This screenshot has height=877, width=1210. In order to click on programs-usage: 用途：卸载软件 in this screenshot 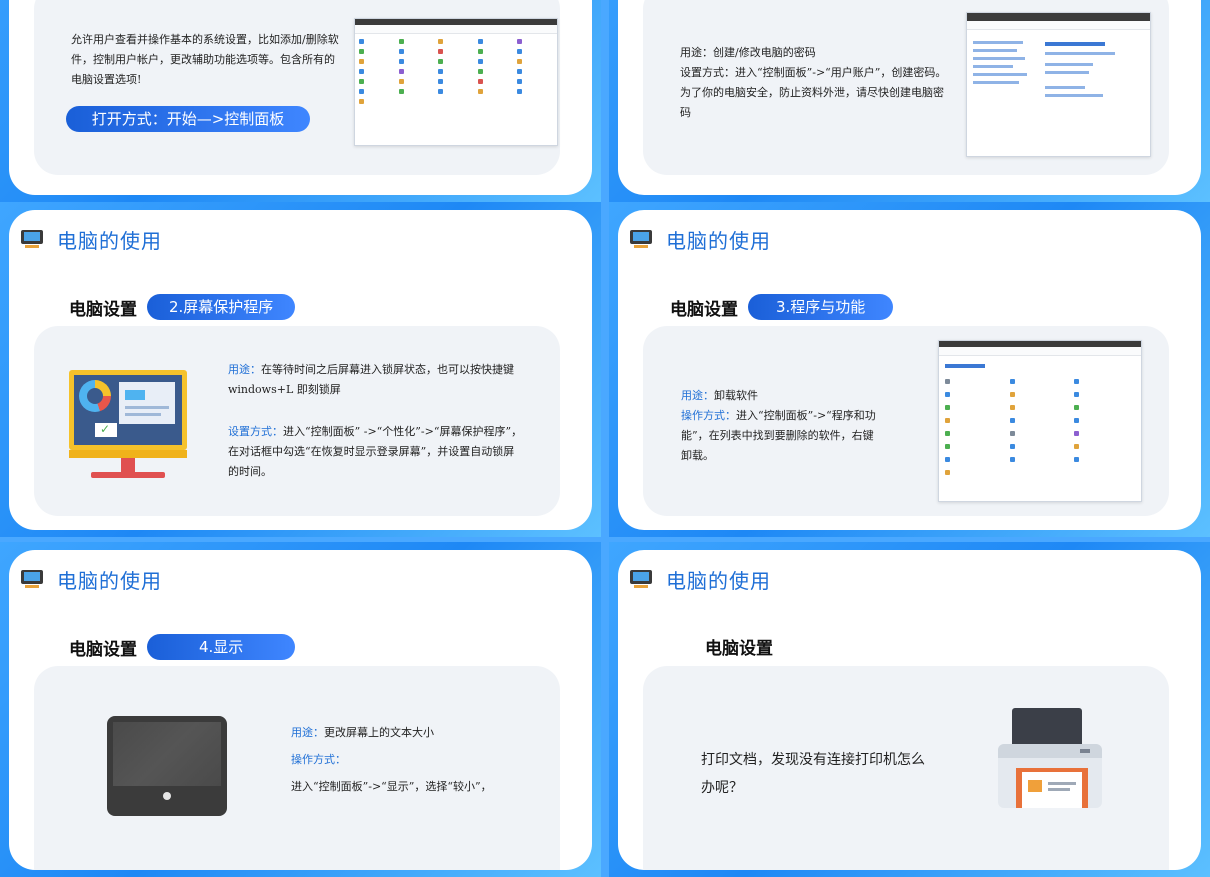, I will do `click(719, 395)`.